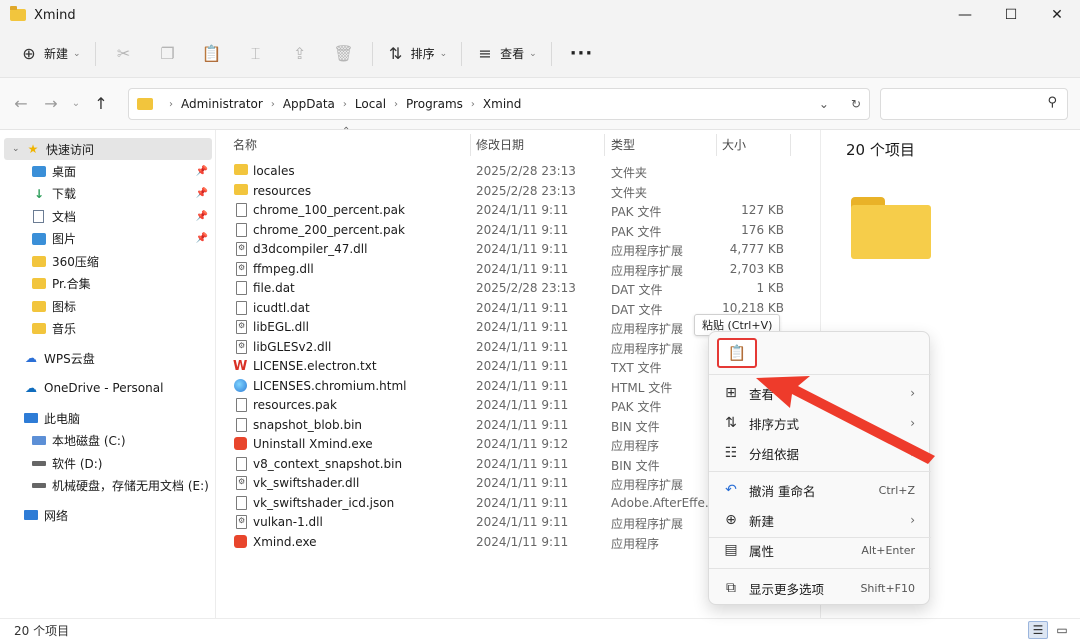 This screenshot has width=1080, height=642. Describe the element at coordinates (201, 238) in the screenshot. I see `pin-icon: 📌` at that location.